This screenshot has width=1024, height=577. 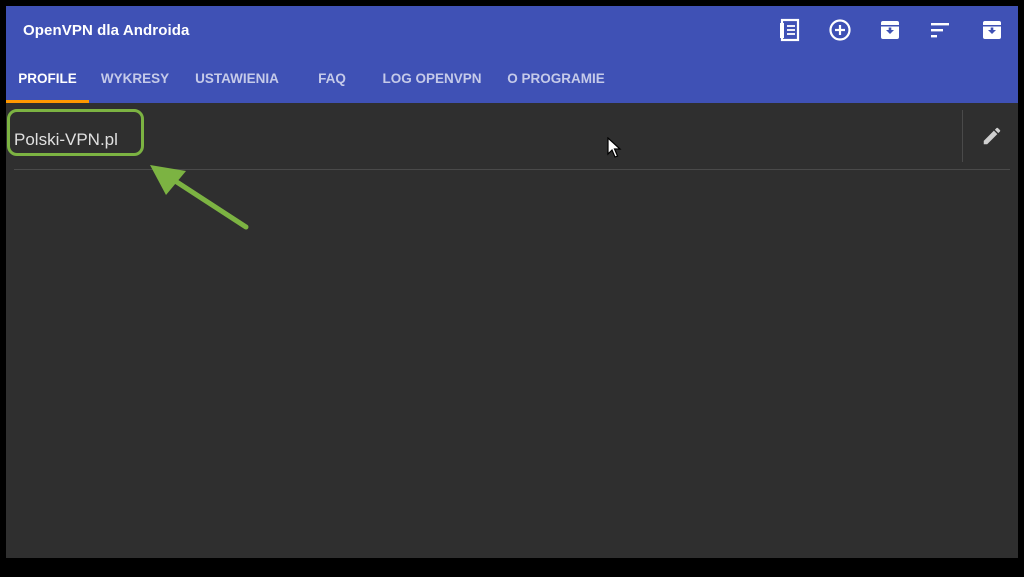 I want to click on add-profile-button, so click(x=840, y=30).